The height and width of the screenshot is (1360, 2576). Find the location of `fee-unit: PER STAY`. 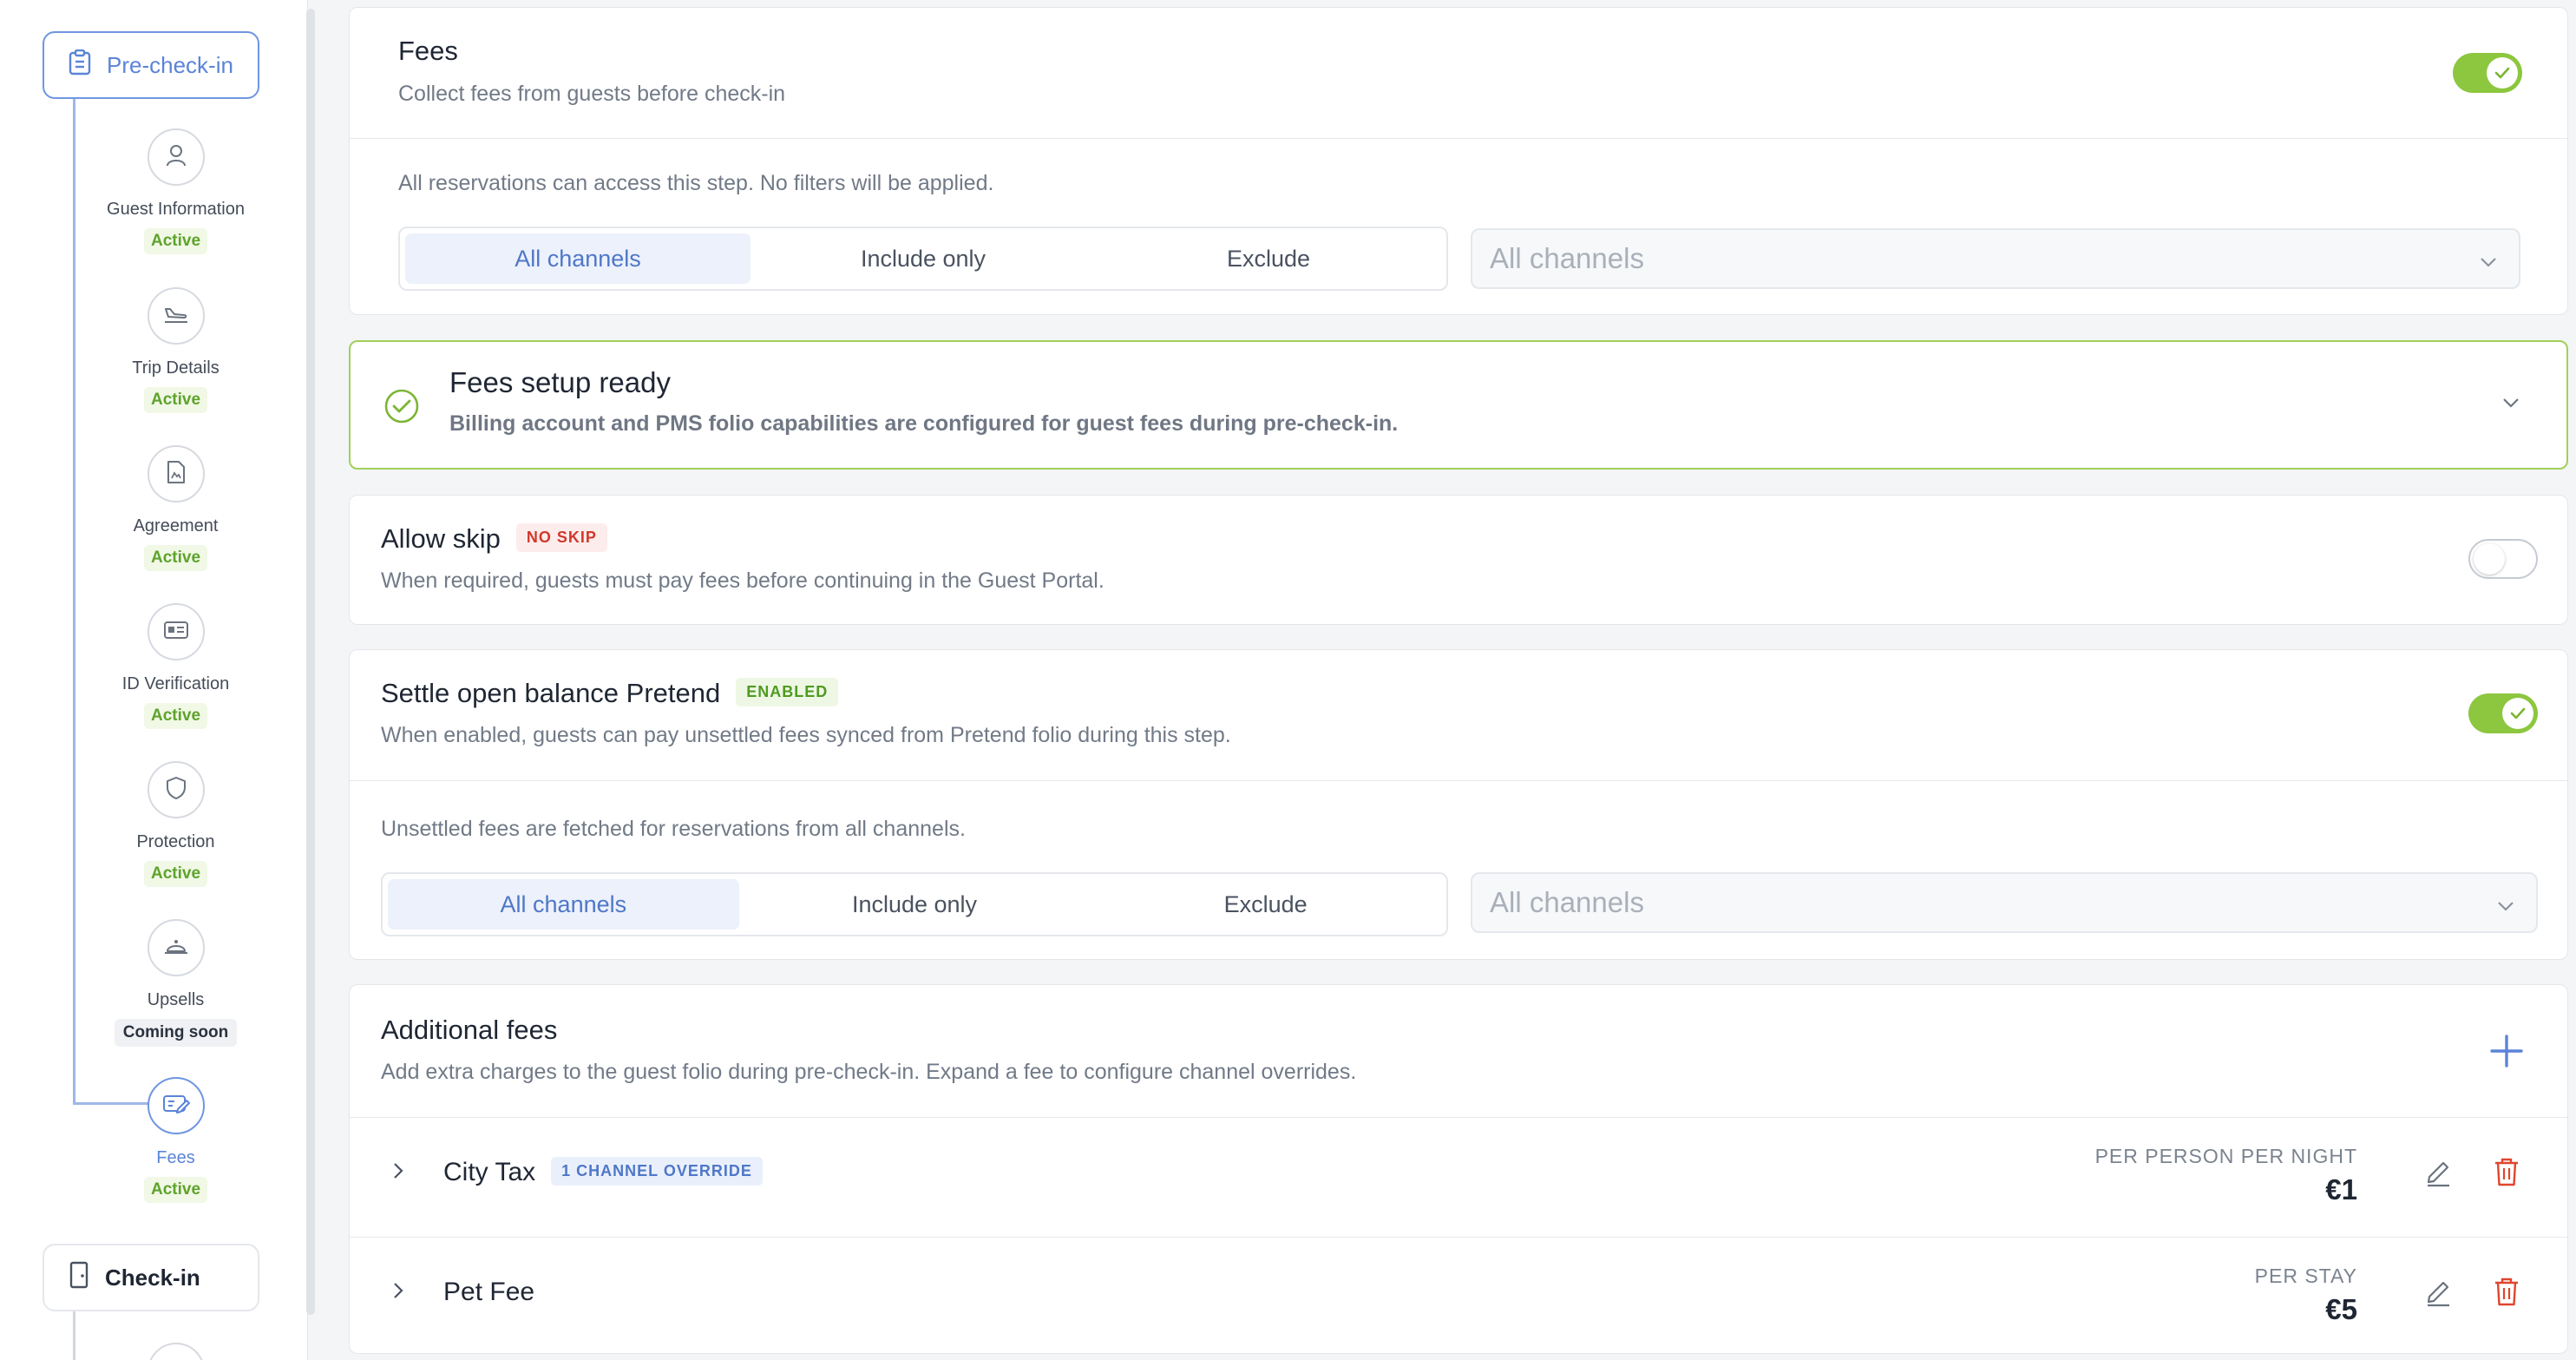

fee-unit: PER STAY is located at coordinates (2305, 1276).